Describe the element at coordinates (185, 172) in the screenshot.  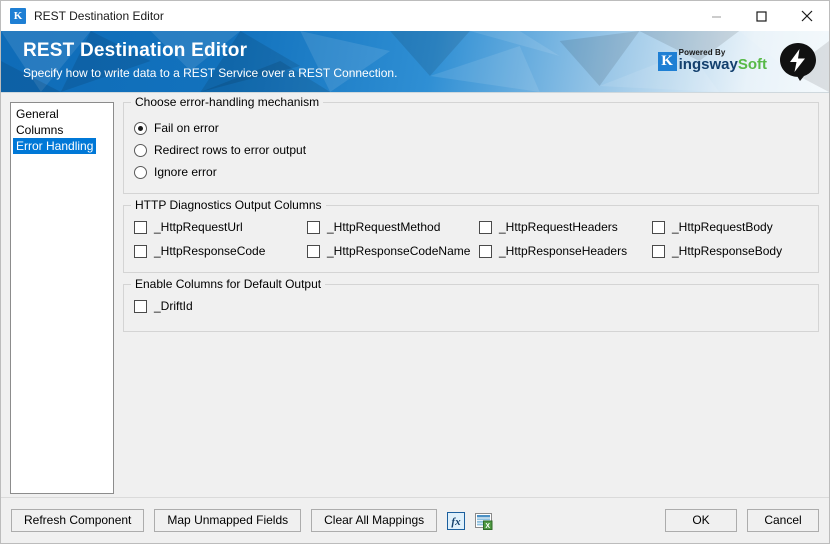
I see `radio-ignore-error-label: Ignore error` at that location.